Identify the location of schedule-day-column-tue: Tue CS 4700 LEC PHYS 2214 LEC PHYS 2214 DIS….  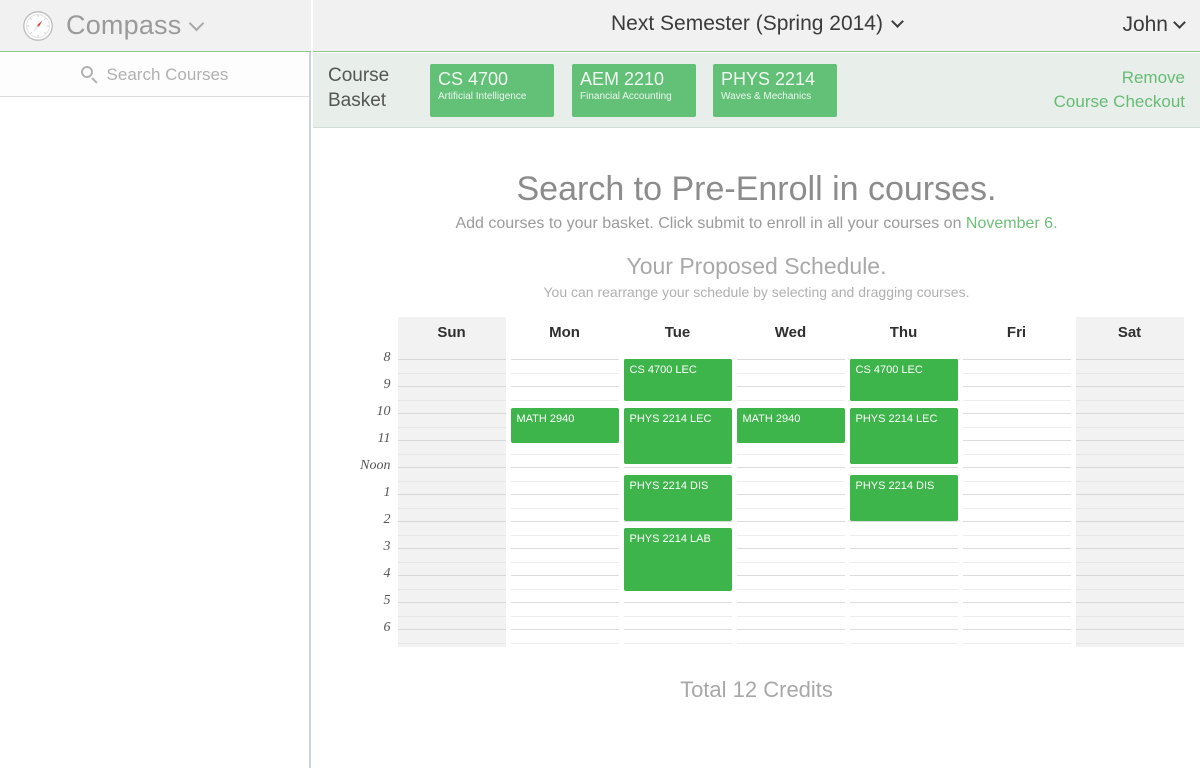
(677, 482).